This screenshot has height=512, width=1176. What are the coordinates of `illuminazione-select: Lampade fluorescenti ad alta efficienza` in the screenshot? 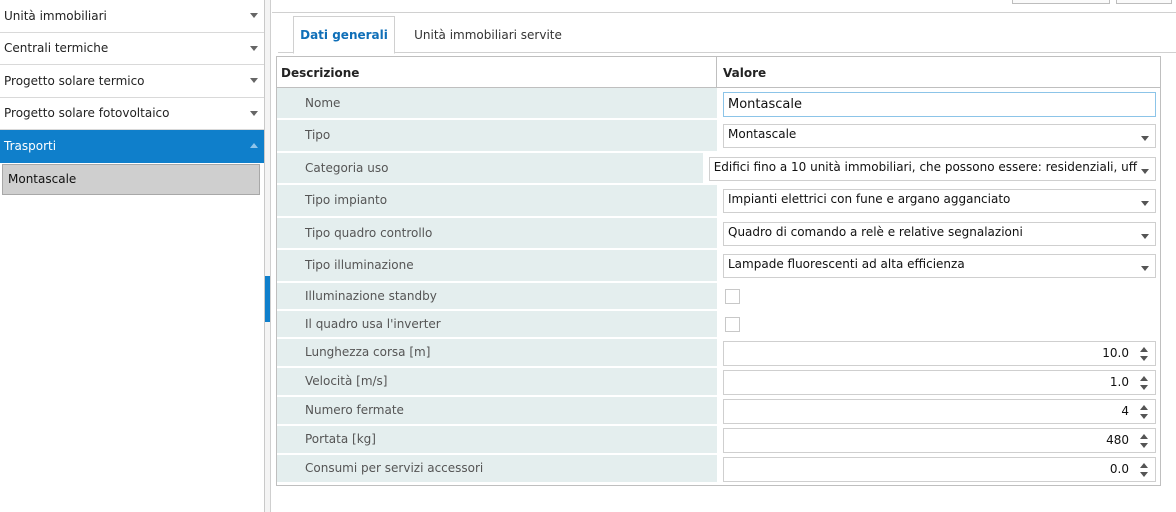 It's located at (939, 266).